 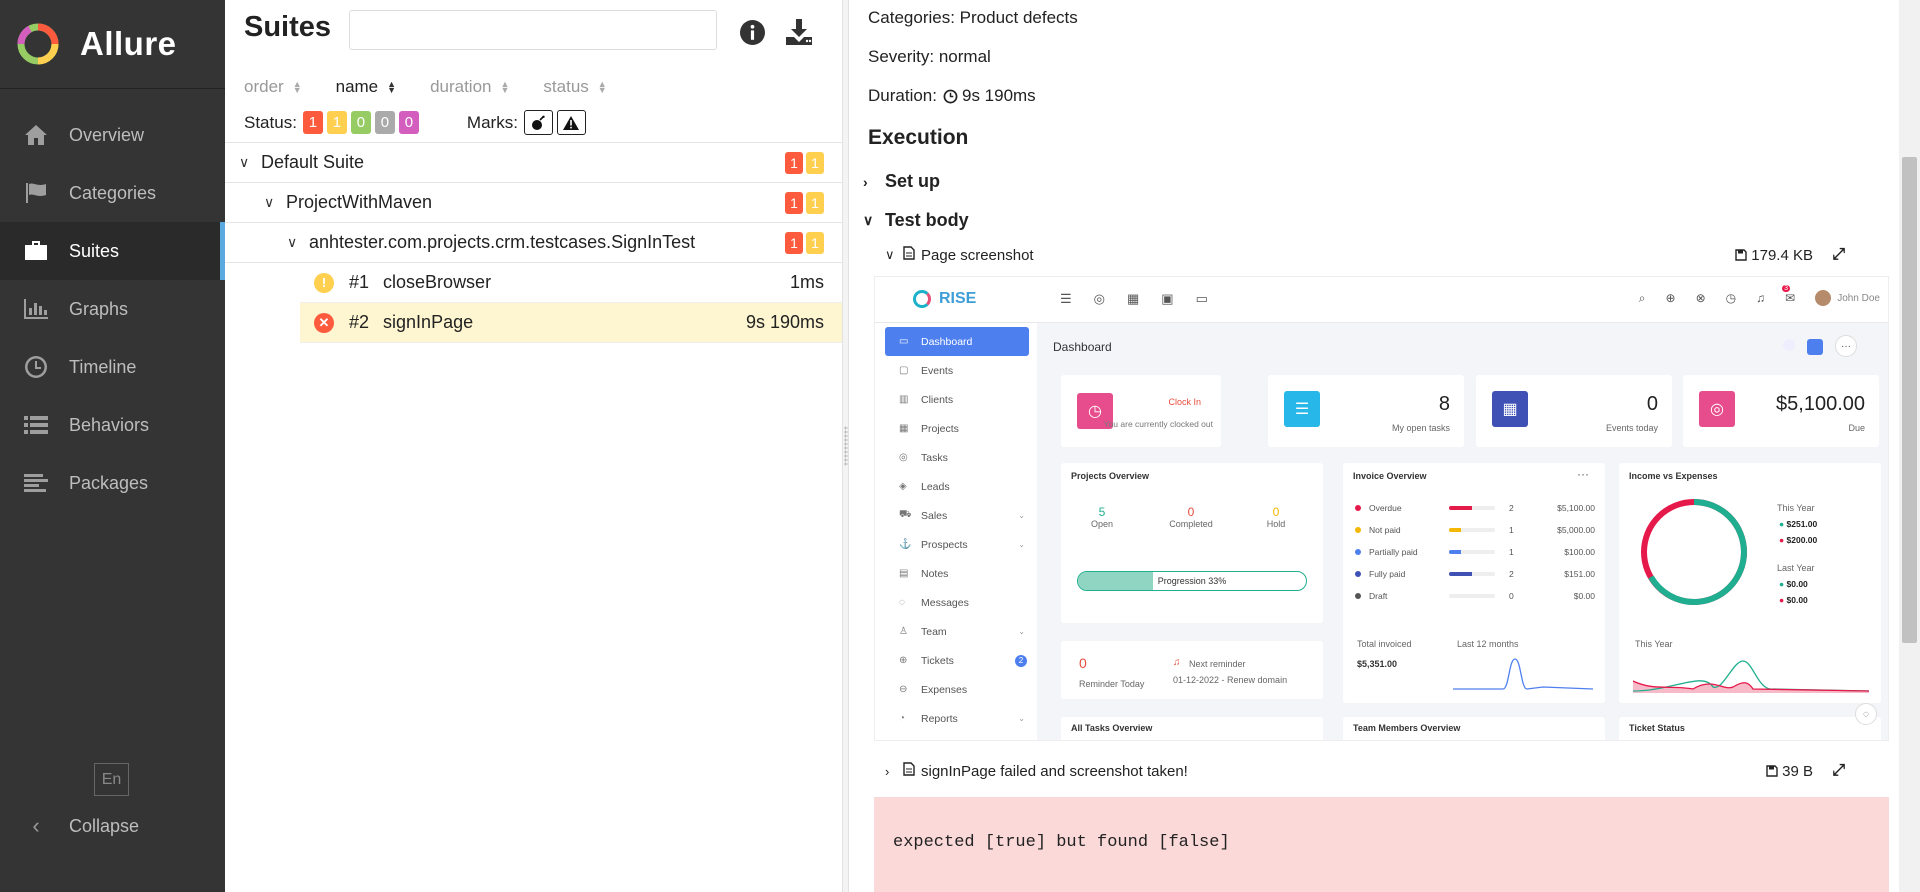 I want to click on status-unknown-toggle: 0, so click(x=408, y=122).